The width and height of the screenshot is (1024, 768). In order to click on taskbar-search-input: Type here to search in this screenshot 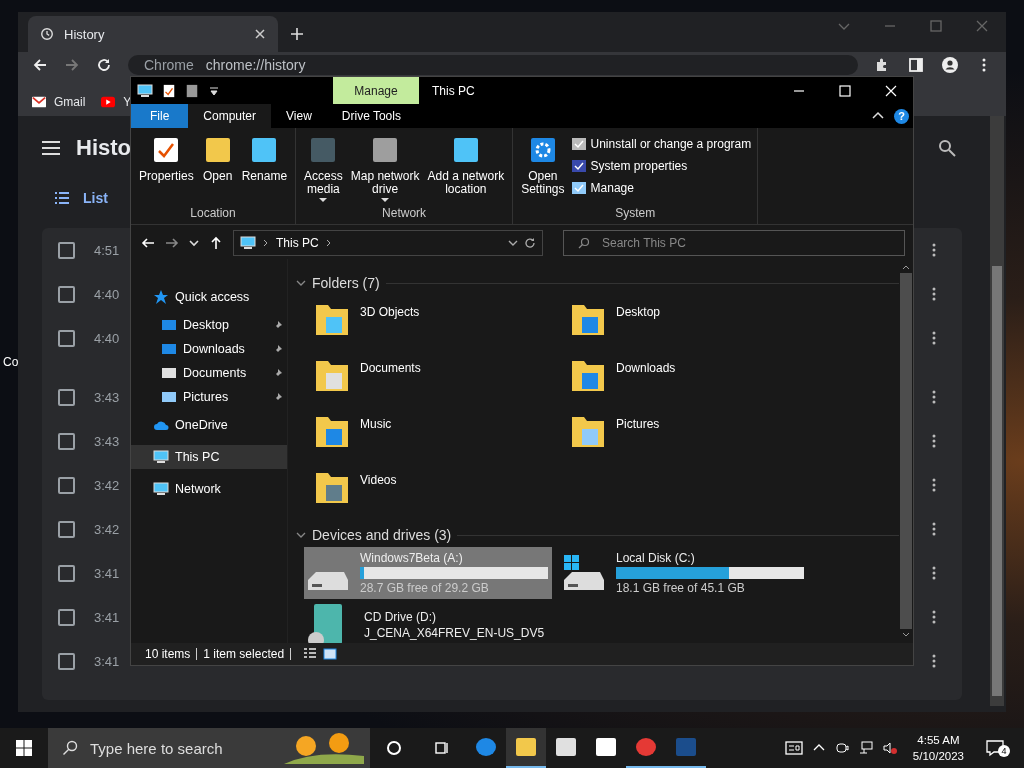, I will do `click(175, 748)`.